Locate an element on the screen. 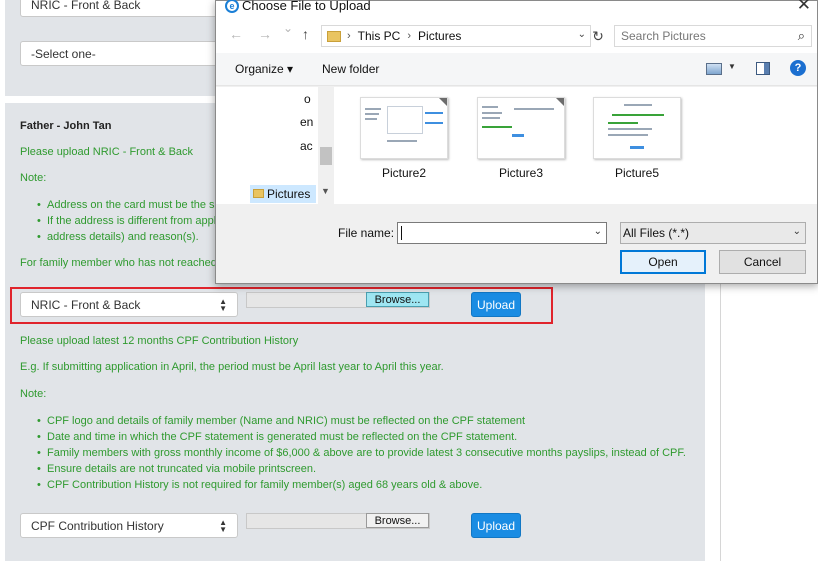 This screenshot has height=561, width=818. section-title: Father - John Tan is located at coordinates (66, 126).